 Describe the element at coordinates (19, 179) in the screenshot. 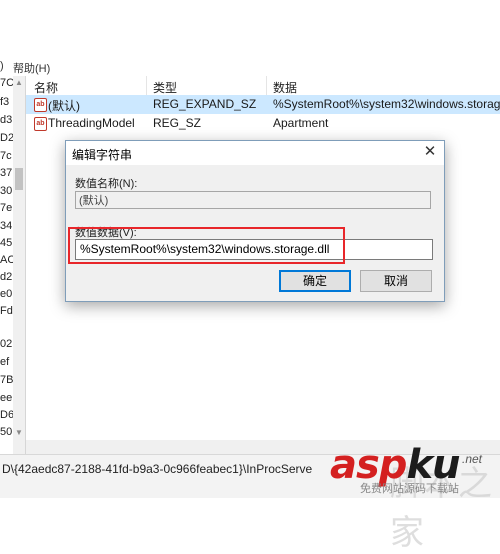

I see `tree-scroll-thumb` at that location.